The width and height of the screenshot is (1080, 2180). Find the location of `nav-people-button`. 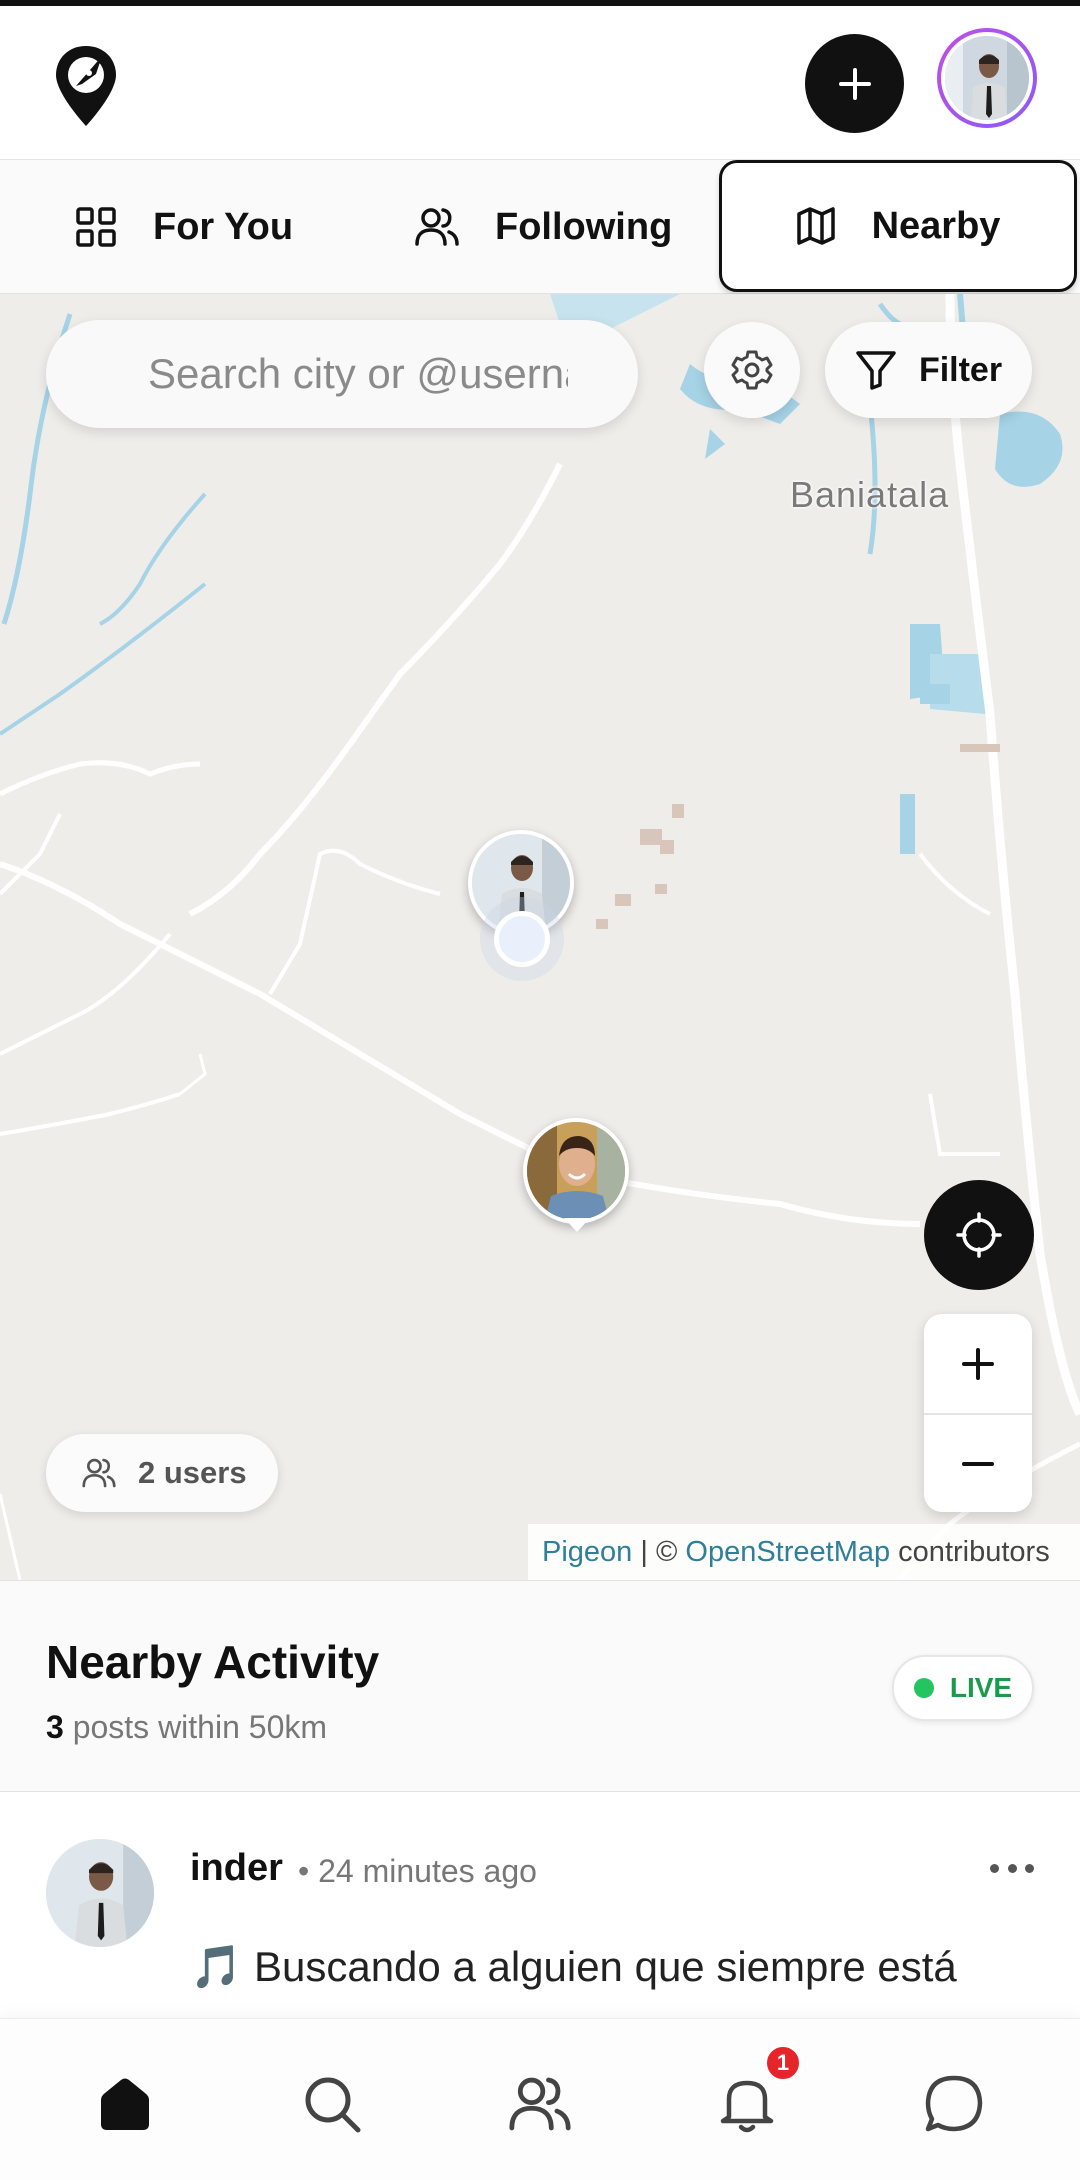

nav-people-button is located at coordinates (540, 2104).